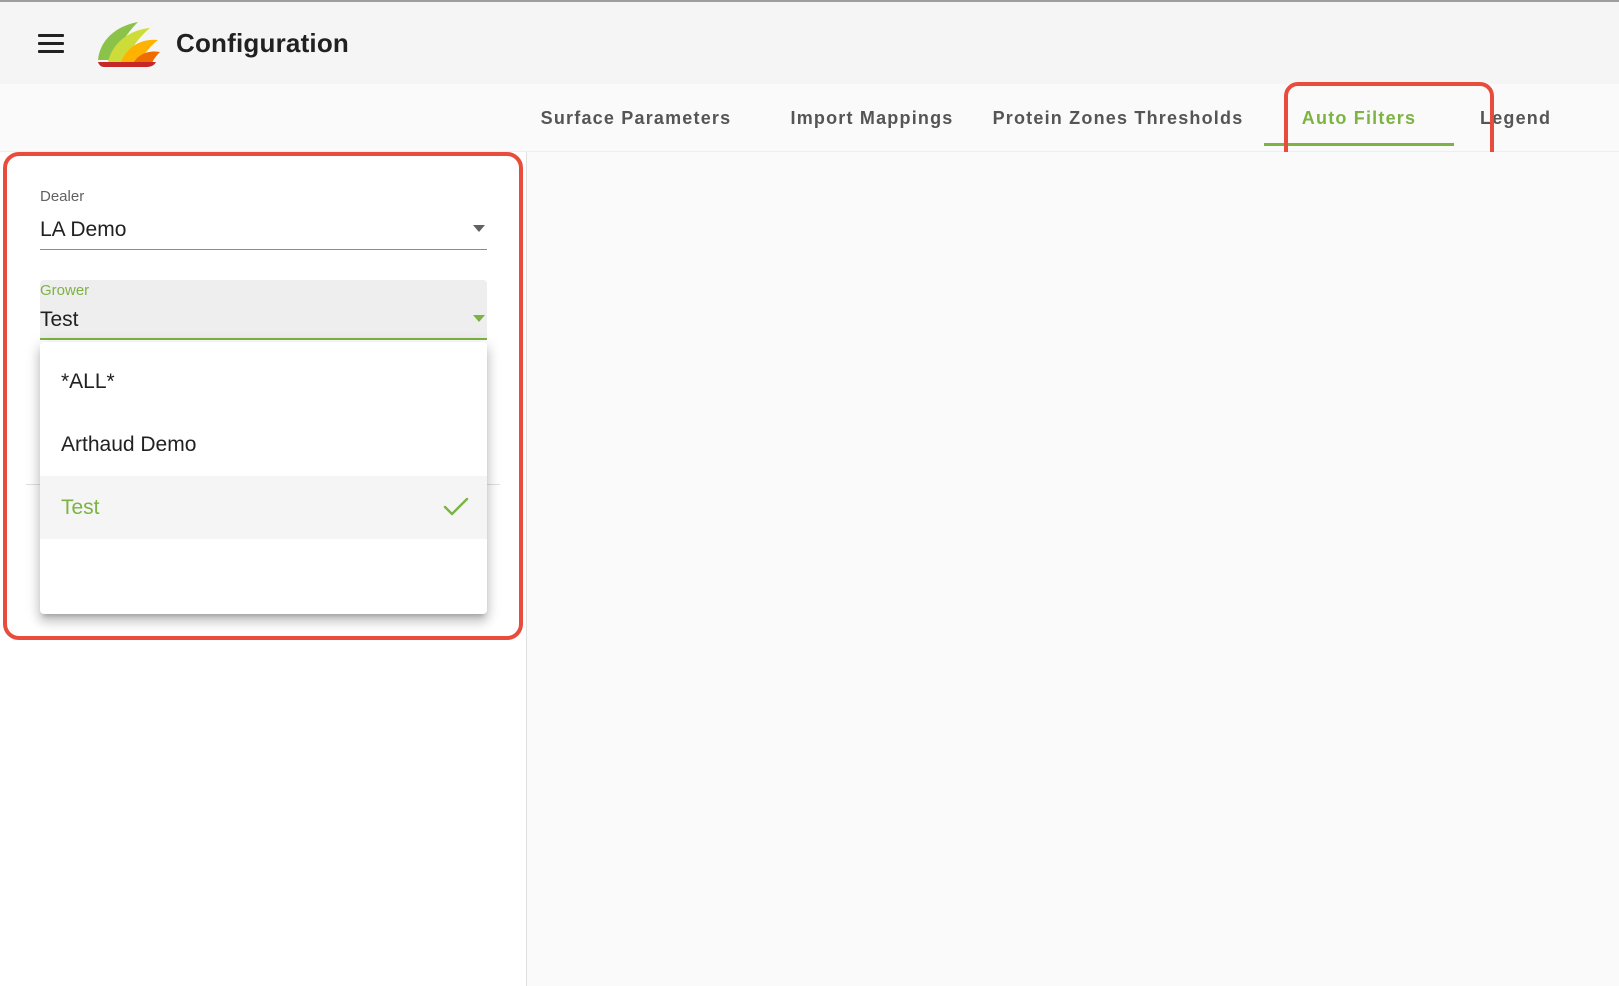 The height and width of the screenshot is (986, 1619). I want to click on grower-dropdown-menu: *ALL* Arthaud Demo Test, so click(263, 478).